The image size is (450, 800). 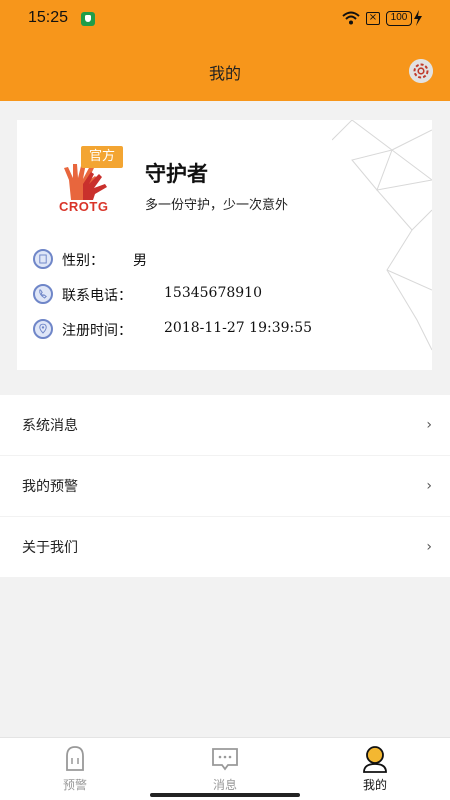 What do you see at coordinates (217, 205) in the screenshot?
I see `user-slogan: 多一份守护，少一次意外` at bounding box center [217, 205].